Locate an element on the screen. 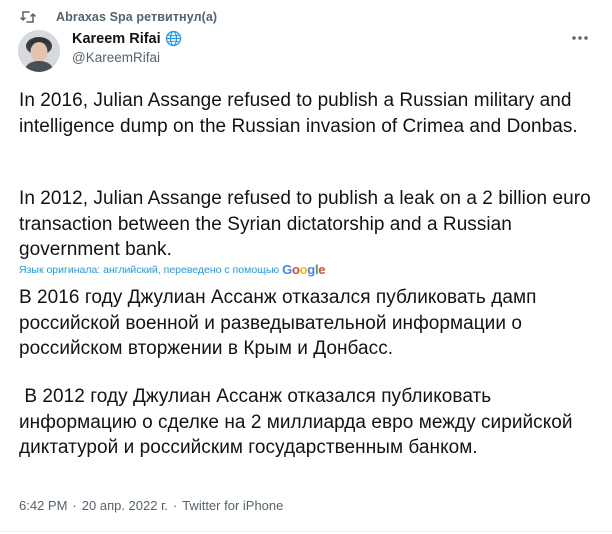  divider is located at coordinates (306, 531).